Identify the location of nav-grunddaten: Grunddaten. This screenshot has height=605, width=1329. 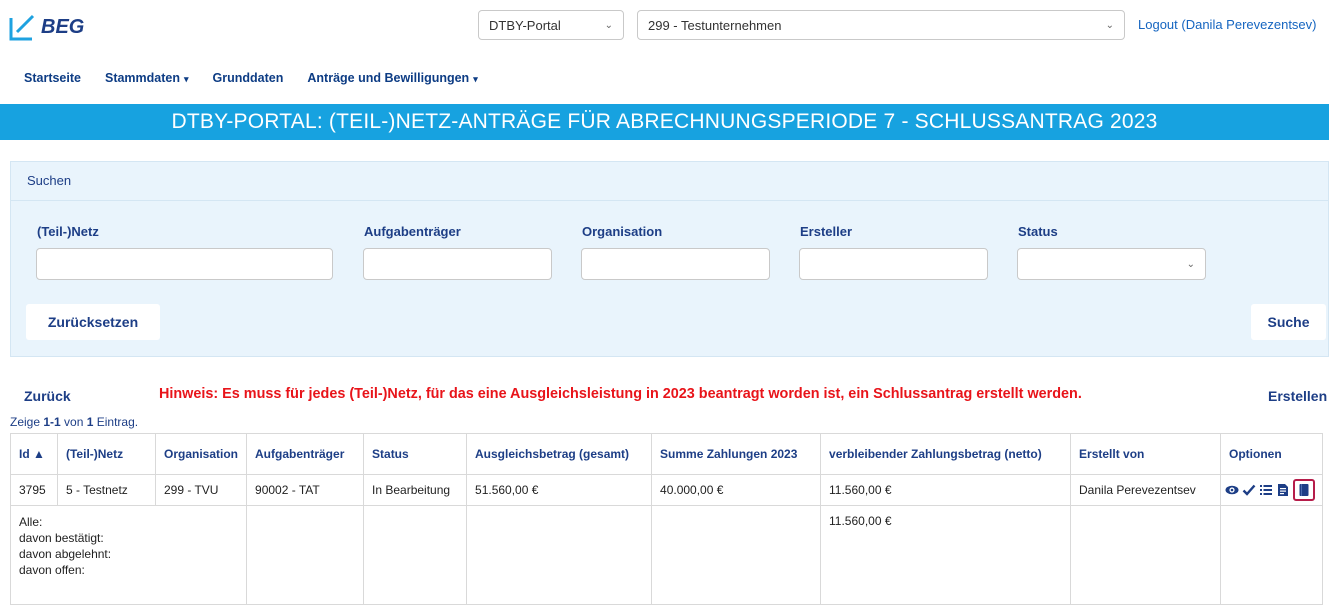
(248, 78).